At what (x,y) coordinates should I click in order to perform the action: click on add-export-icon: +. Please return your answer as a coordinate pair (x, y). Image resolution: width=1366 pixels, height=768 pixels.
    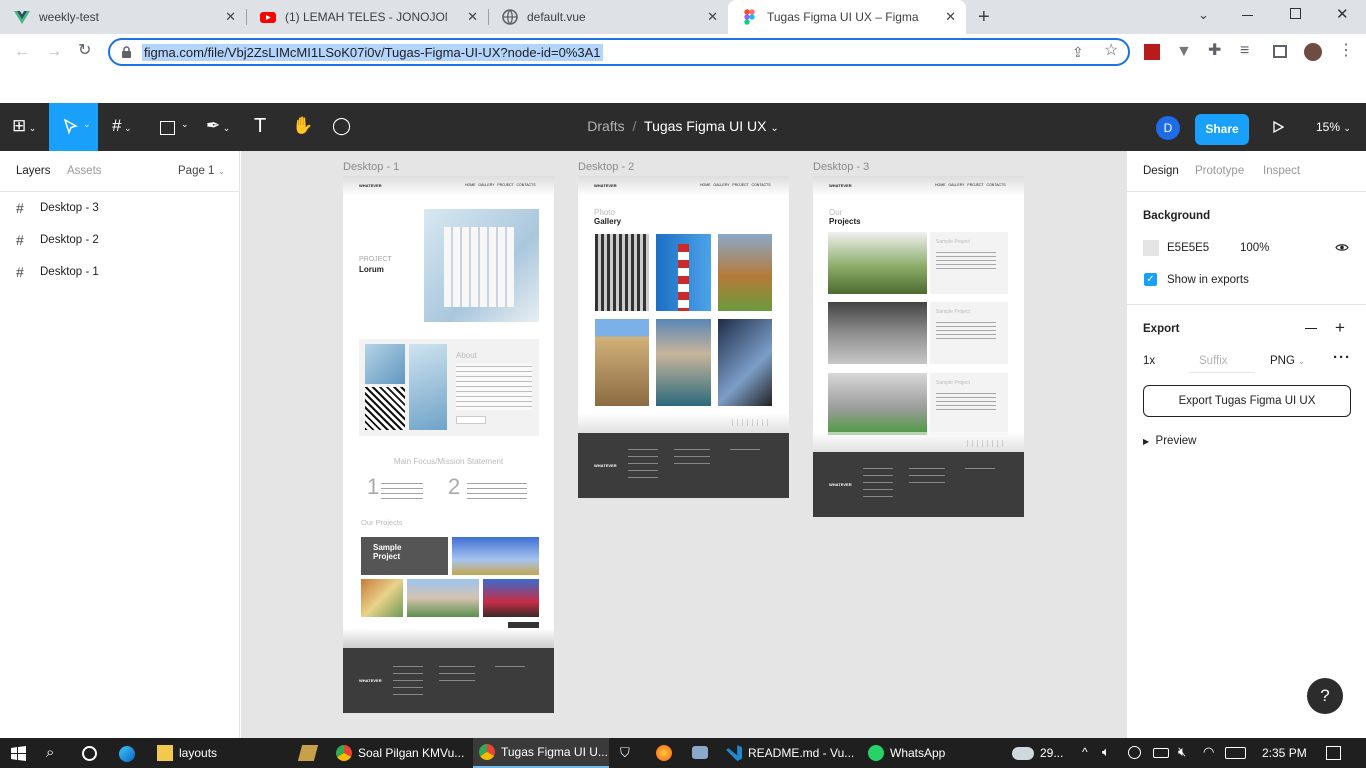
    Looking at the image, I should click on (1340, 328).